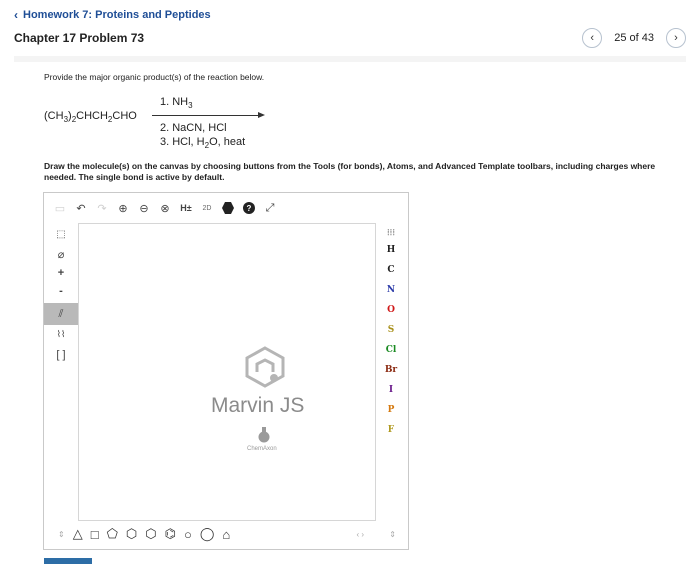  Describe the element at coordinates (81, 208) in the screenshot. I see `undo-icon: ↶` at that location.